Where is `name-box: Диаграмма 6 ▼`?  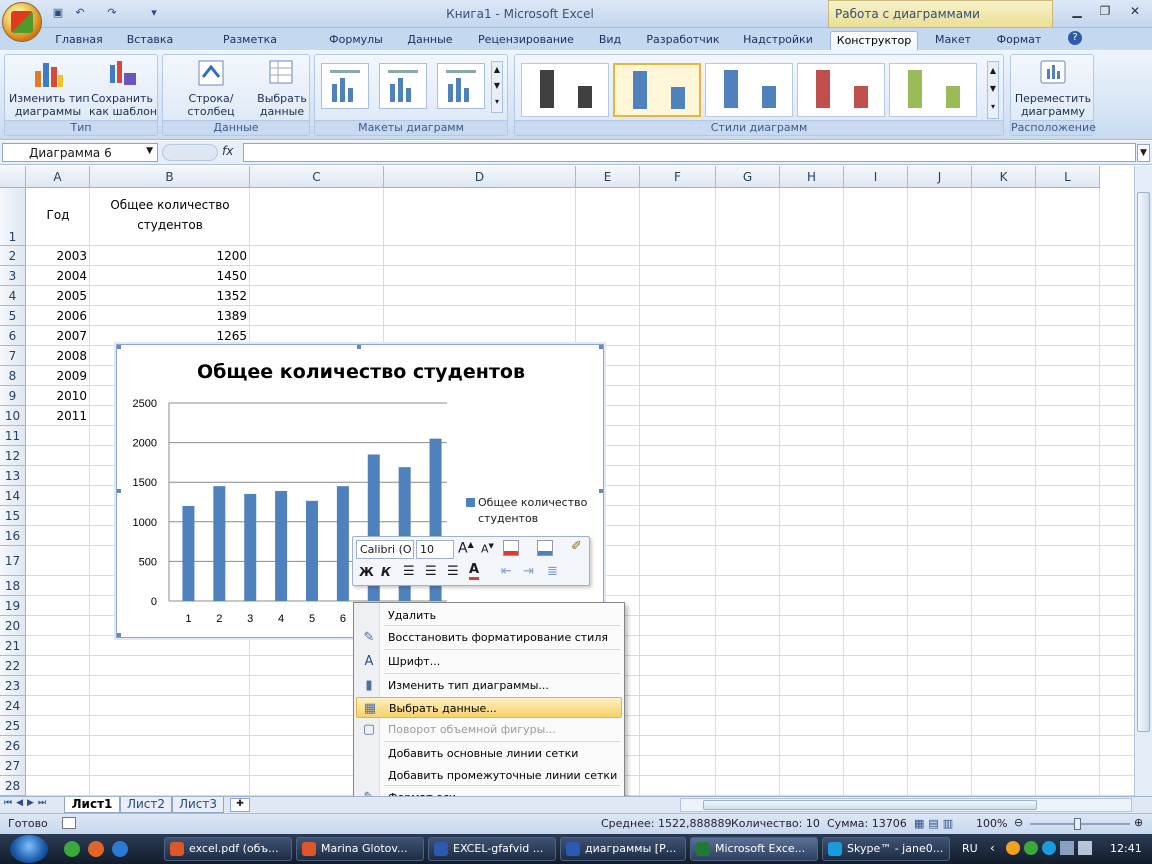
name-box: Диаграмма 6 ▼ is located at coordinates (80, 152).